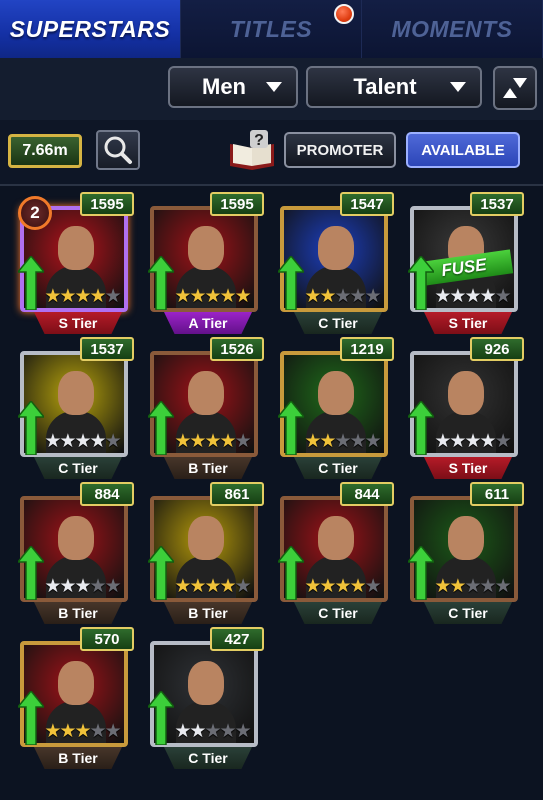 This screenshot has height=800, width=543. Describe the element at coordinates (74, 700) in the screenshot. I see `superstar-card: 570 ★ ★ ★ ★ ★ B Tier` at that location.